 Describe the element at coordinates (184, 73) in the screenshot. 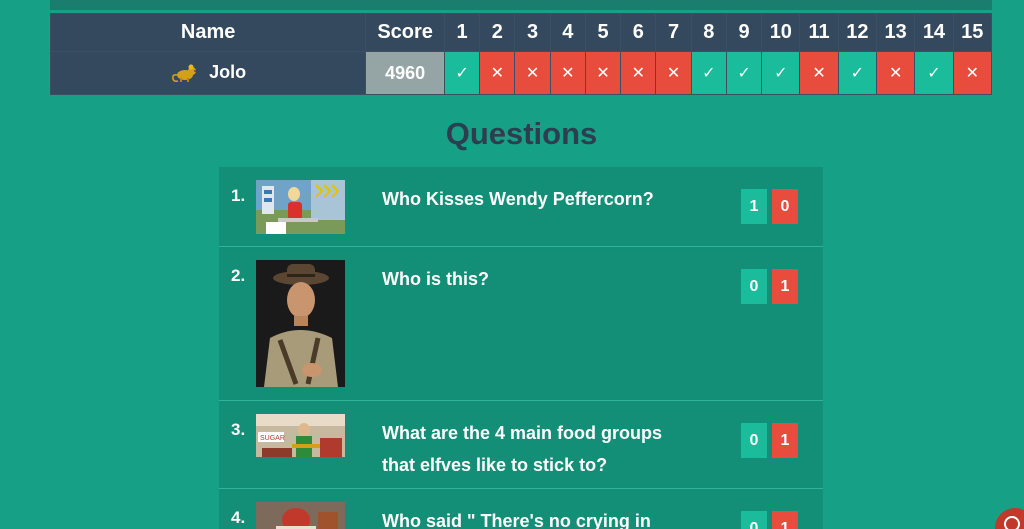

I see `mouse-icon` at that location.